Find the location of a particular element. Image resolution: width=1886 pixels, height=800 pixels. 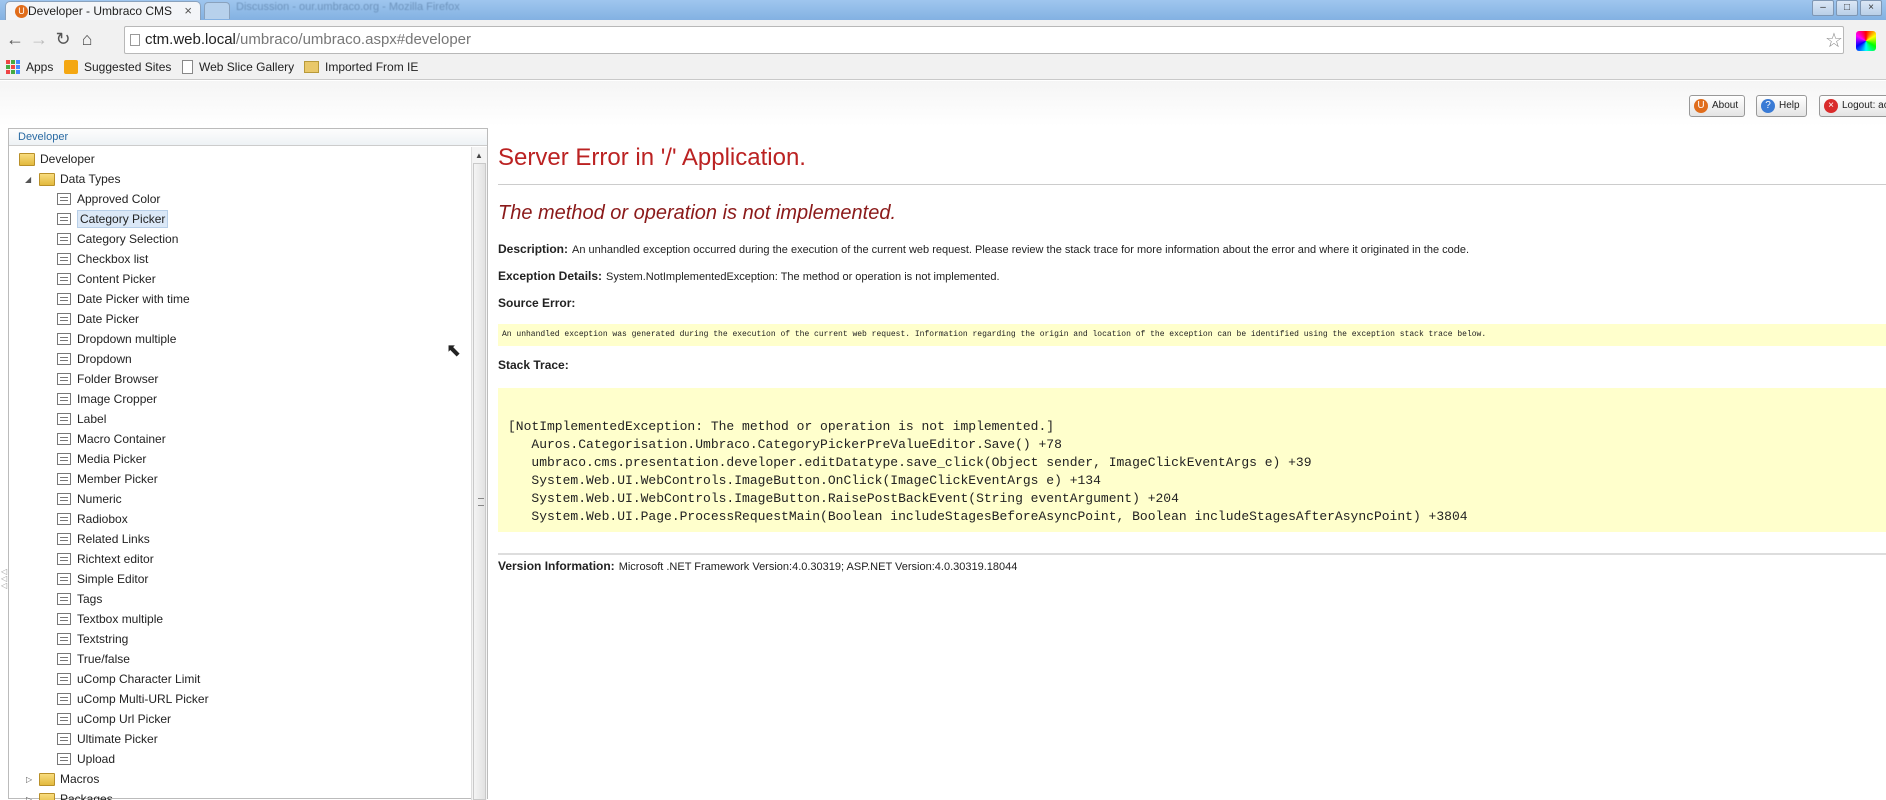

datatype-label: uComp Character Limit is located at coordinates (138, 679).